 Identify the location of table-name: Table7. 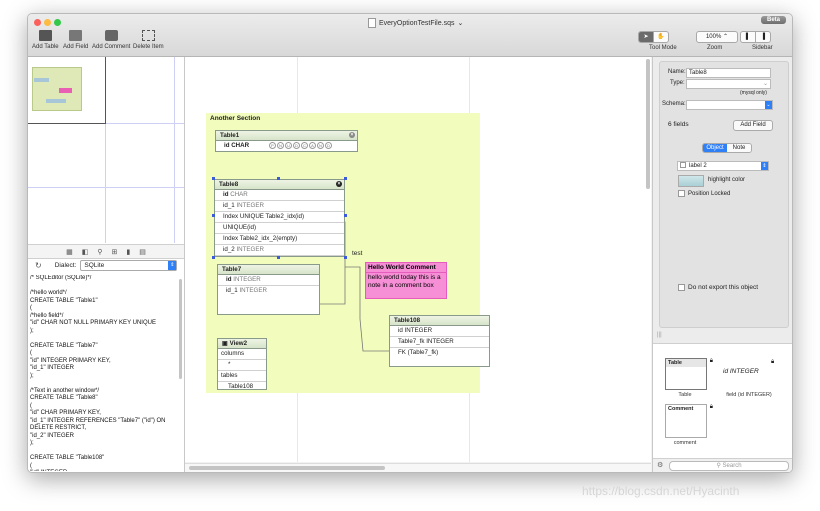
(232, 269).